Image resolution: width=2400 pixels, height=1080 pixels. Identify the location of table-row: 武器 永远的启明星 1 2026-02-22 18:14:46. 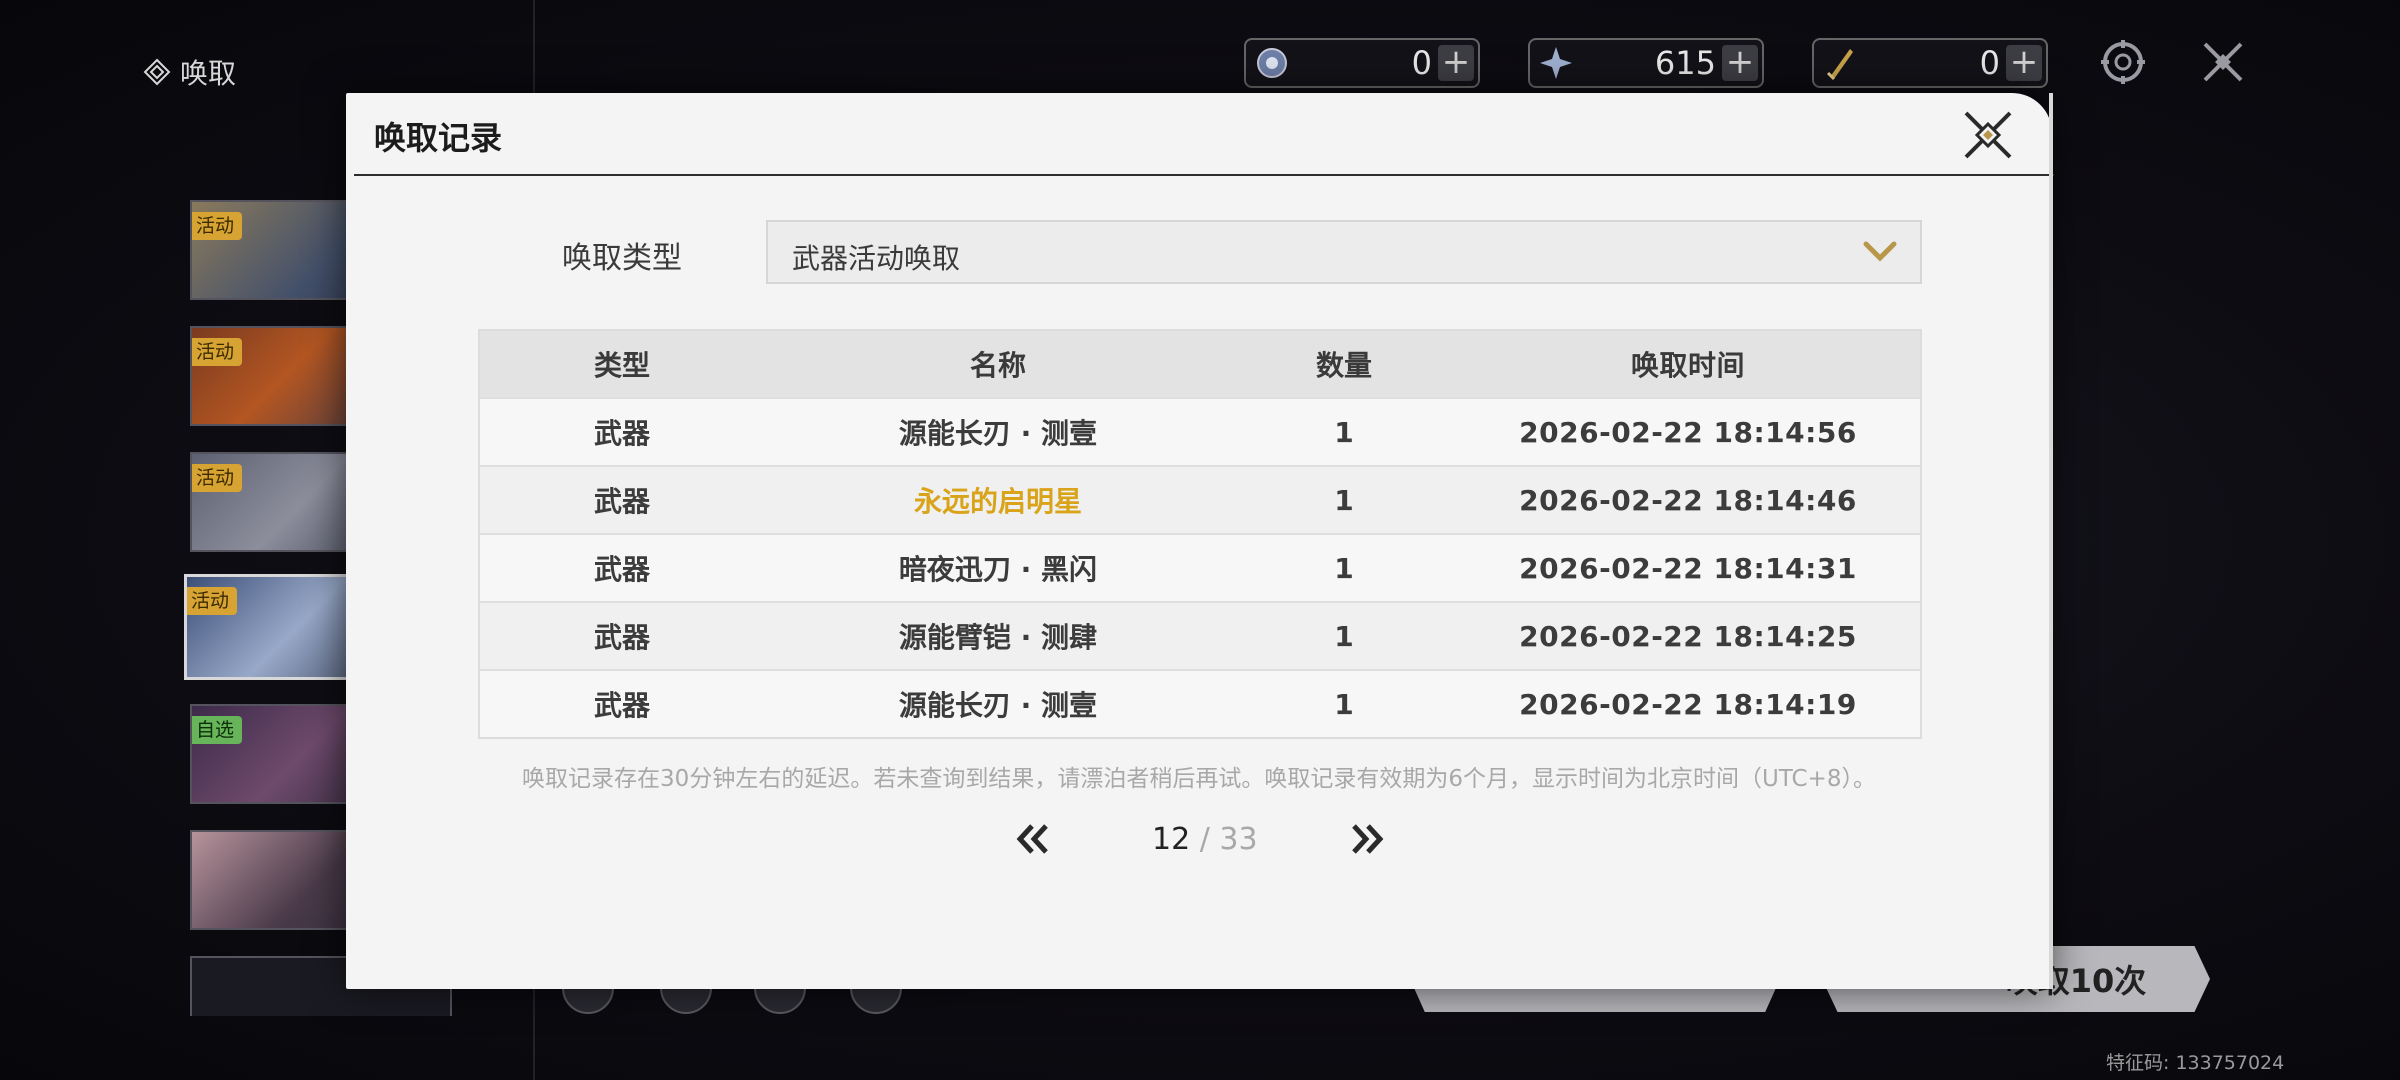
(1200, 499).